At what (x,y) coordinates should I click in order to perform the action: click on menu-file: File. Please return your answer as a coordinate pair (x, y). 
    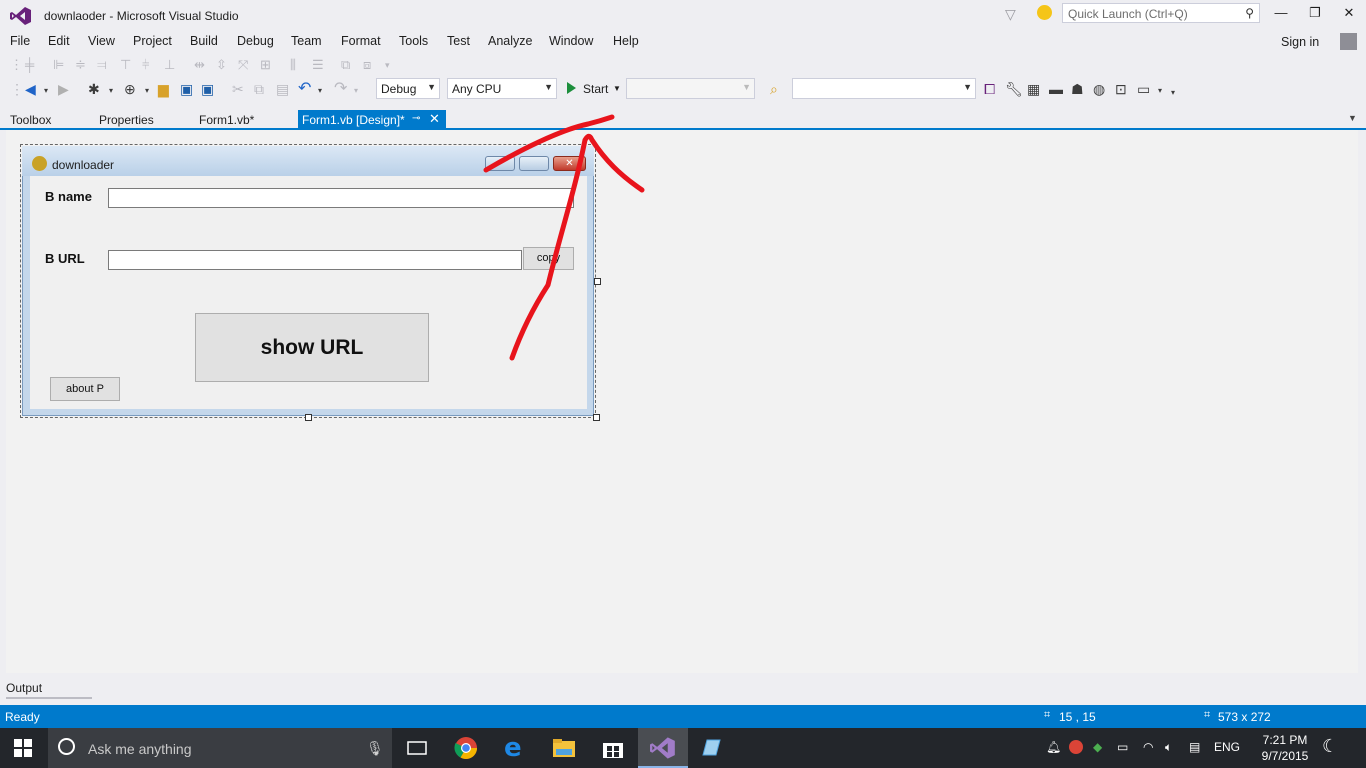
    Looking at the image, I should click on (20, 41).